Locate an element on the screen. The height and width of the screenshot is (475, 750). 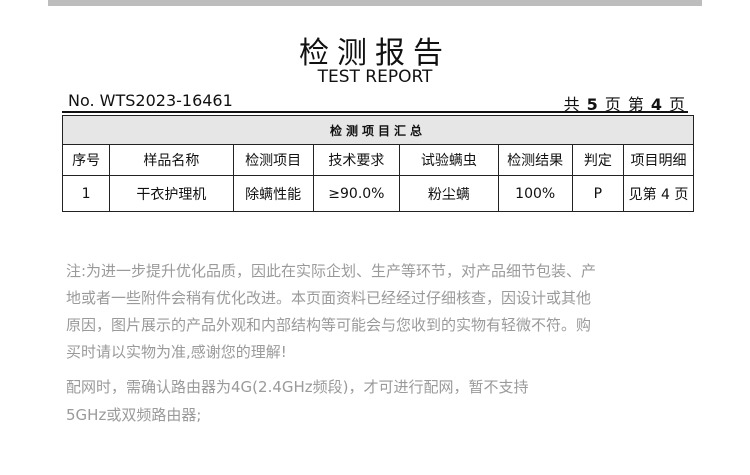
table-cell: 100% is located at coordinates (535, 193).